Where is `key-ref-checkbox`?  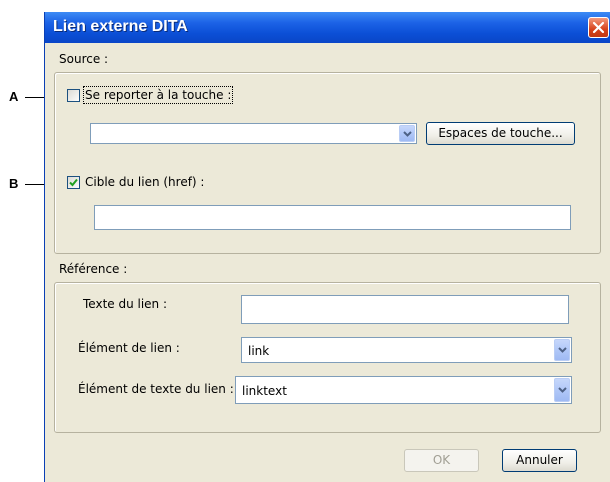
key-ref-checkbox is located at coordinates (73, 95).